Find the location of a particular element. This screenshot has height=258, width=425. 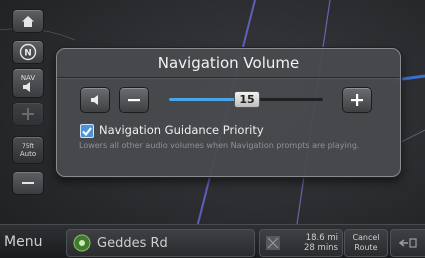

svg-text: N is located at coordinates (28, 54).